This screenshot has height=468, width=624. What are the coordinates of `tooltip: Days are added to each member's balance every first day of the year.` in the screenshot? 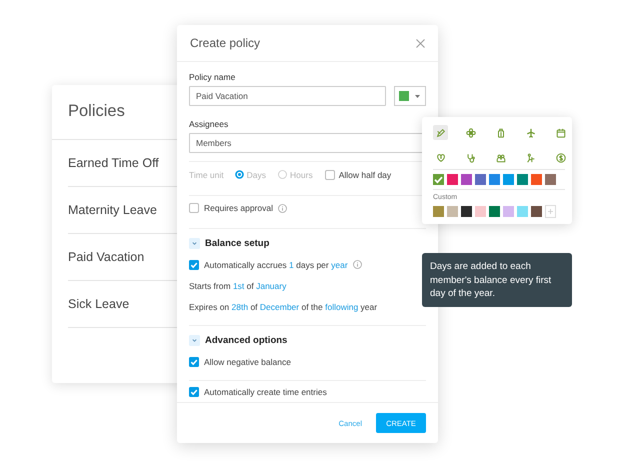 It's located at (497, 280).